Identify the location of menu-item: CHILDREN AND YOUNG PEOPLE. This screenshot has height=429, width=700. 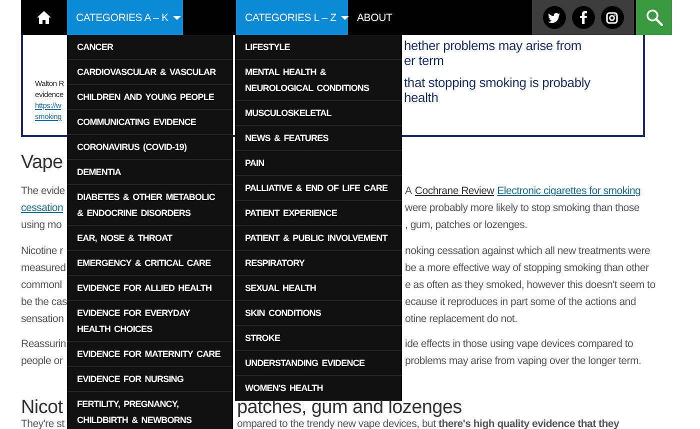
(150, 97).